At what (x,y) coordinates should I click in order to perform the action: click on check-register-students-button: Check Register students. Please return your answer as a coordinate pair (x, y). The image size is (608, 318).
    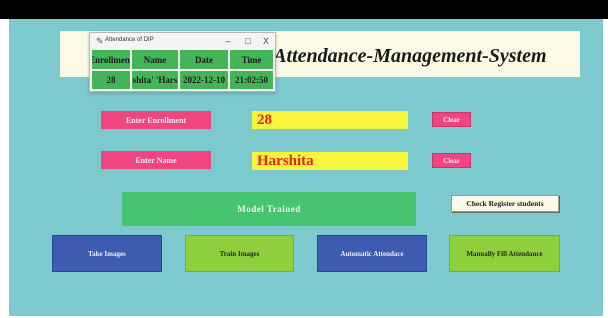
    Looking at the image, I should click on (505, 203).